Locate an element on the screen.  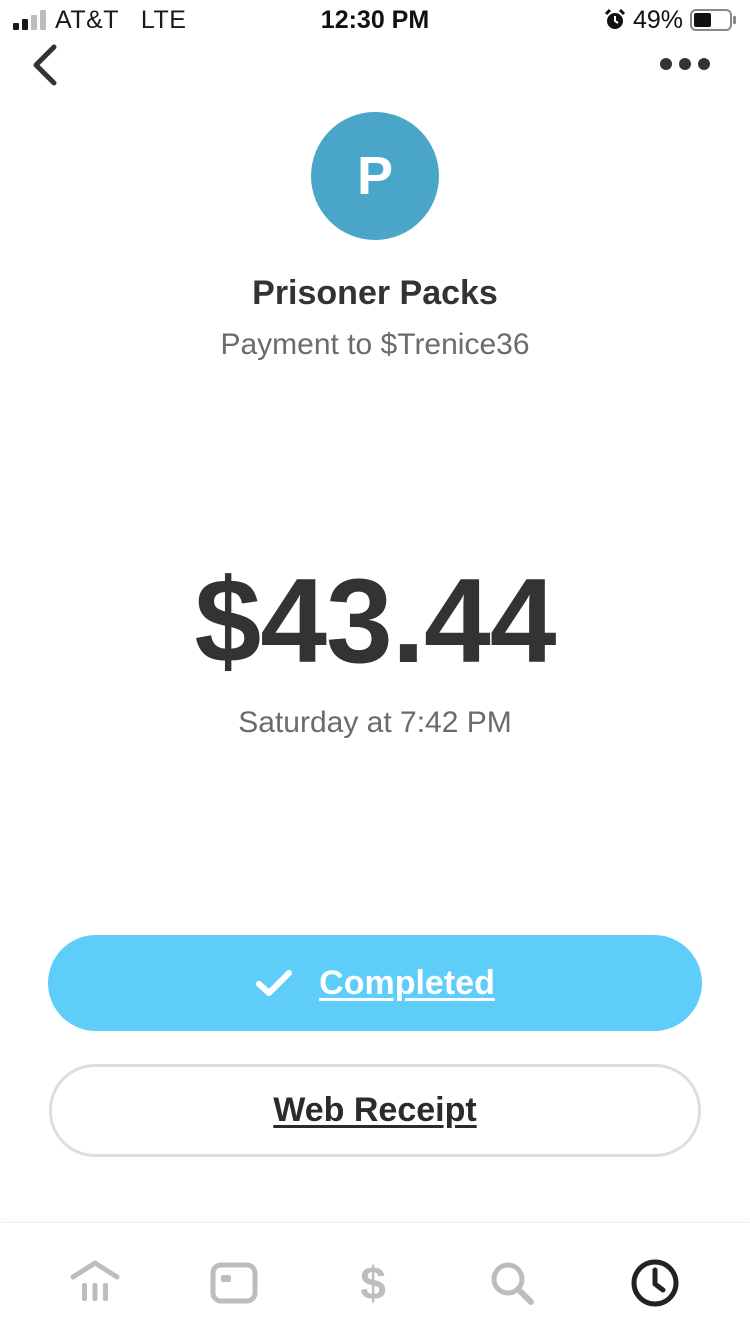
search-icon is located at coordinates (512, 1283).